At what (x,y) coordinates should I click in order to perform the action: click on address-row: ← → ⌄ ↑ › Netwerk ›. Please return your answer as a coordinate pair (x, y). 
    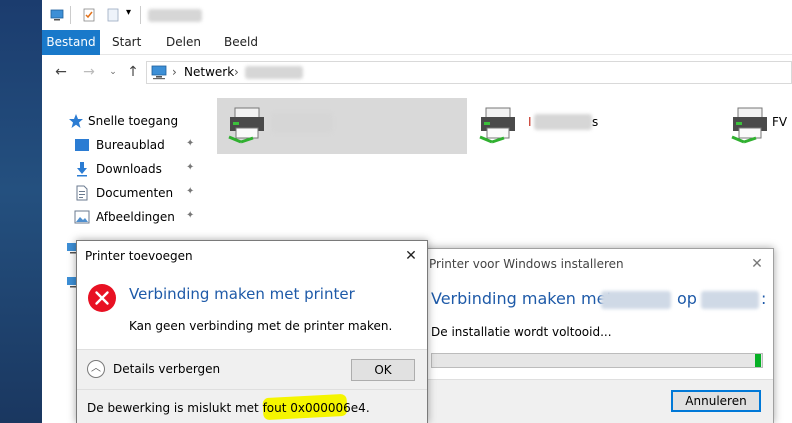
    Looking at the image, I should click on (417, 72).